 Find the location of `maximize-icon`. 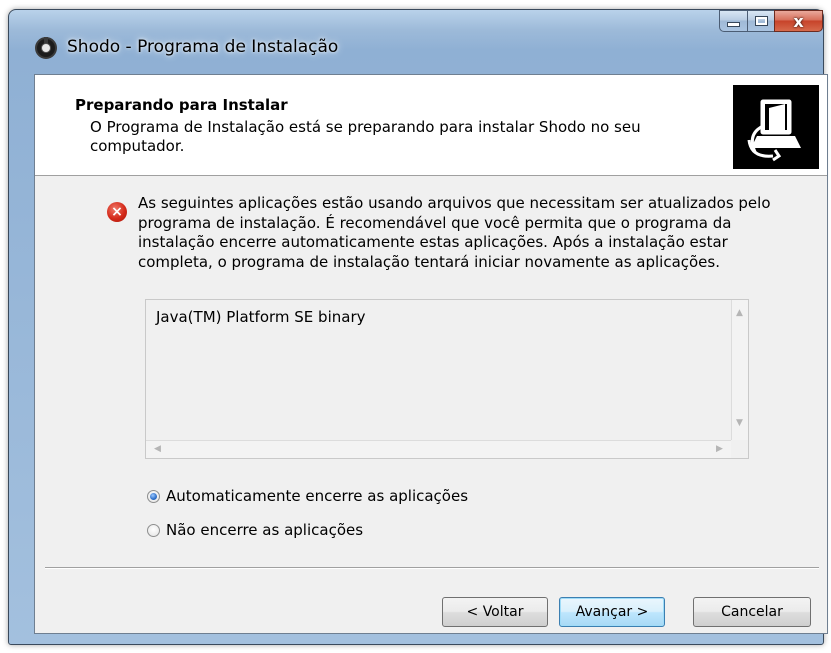

maximize-icon is located at coordinates (761, 21).